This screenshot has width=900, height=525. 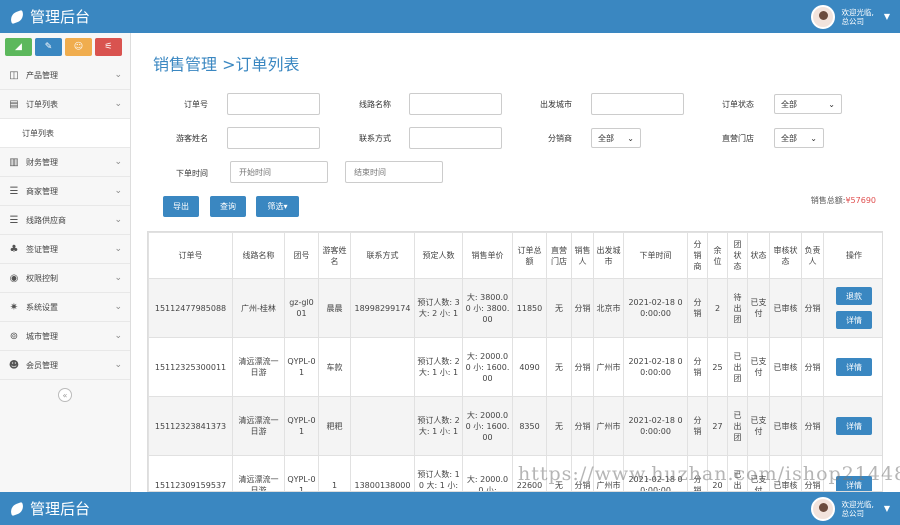 What do you see at coordinates (228, 206) in the screenshot?
I see `query-button: 查询` at bounding box center [228, 206].